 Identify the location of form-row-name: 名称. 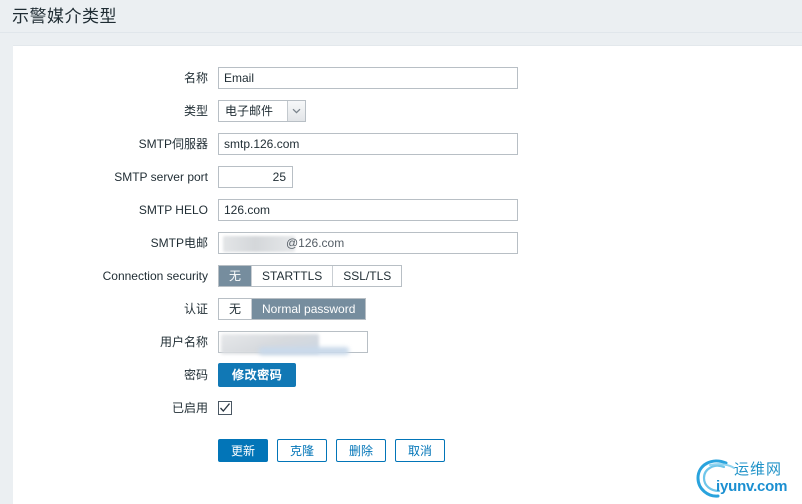
(407, 77).